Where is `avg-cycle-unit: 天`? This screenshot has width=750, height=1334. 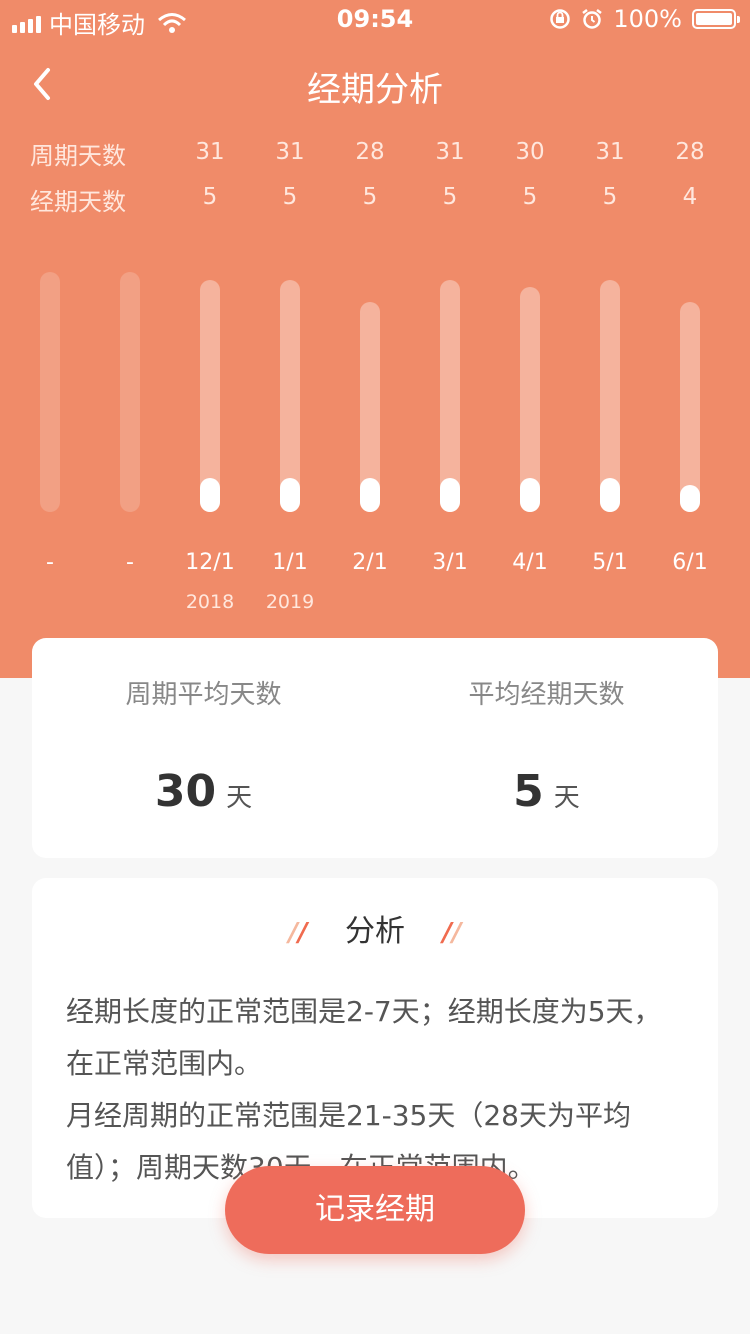 avg-cycle-unit: 天 is located at coordinates (239, 798).